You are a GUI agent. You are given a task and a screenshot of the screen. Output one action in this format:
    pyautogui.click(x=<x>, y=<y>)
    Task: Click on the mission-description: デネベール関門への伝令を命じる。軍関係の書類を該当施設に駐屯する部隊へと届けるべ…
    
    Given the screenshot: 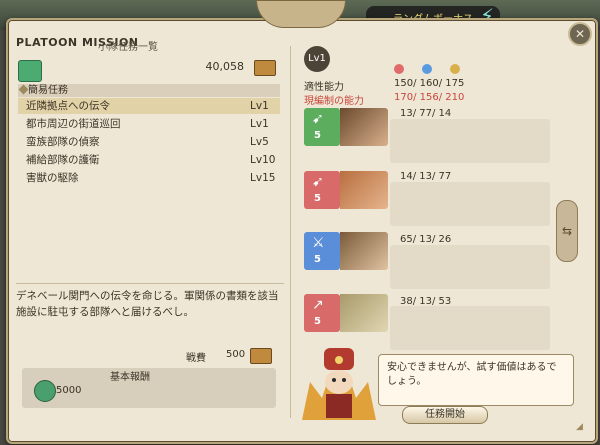 What is the action you would take?
    pyautogui.click(x=147, y=304)
    